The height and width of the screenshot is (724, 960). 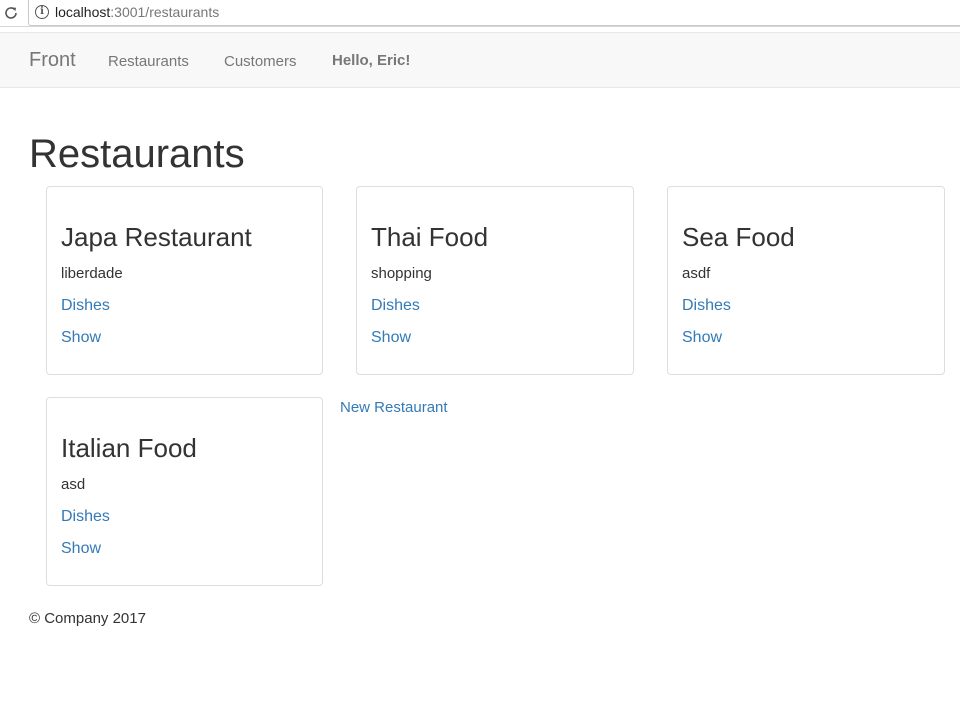 I want to click on url-text: localhost:3001/restaurants, so click(x=137, y=12).